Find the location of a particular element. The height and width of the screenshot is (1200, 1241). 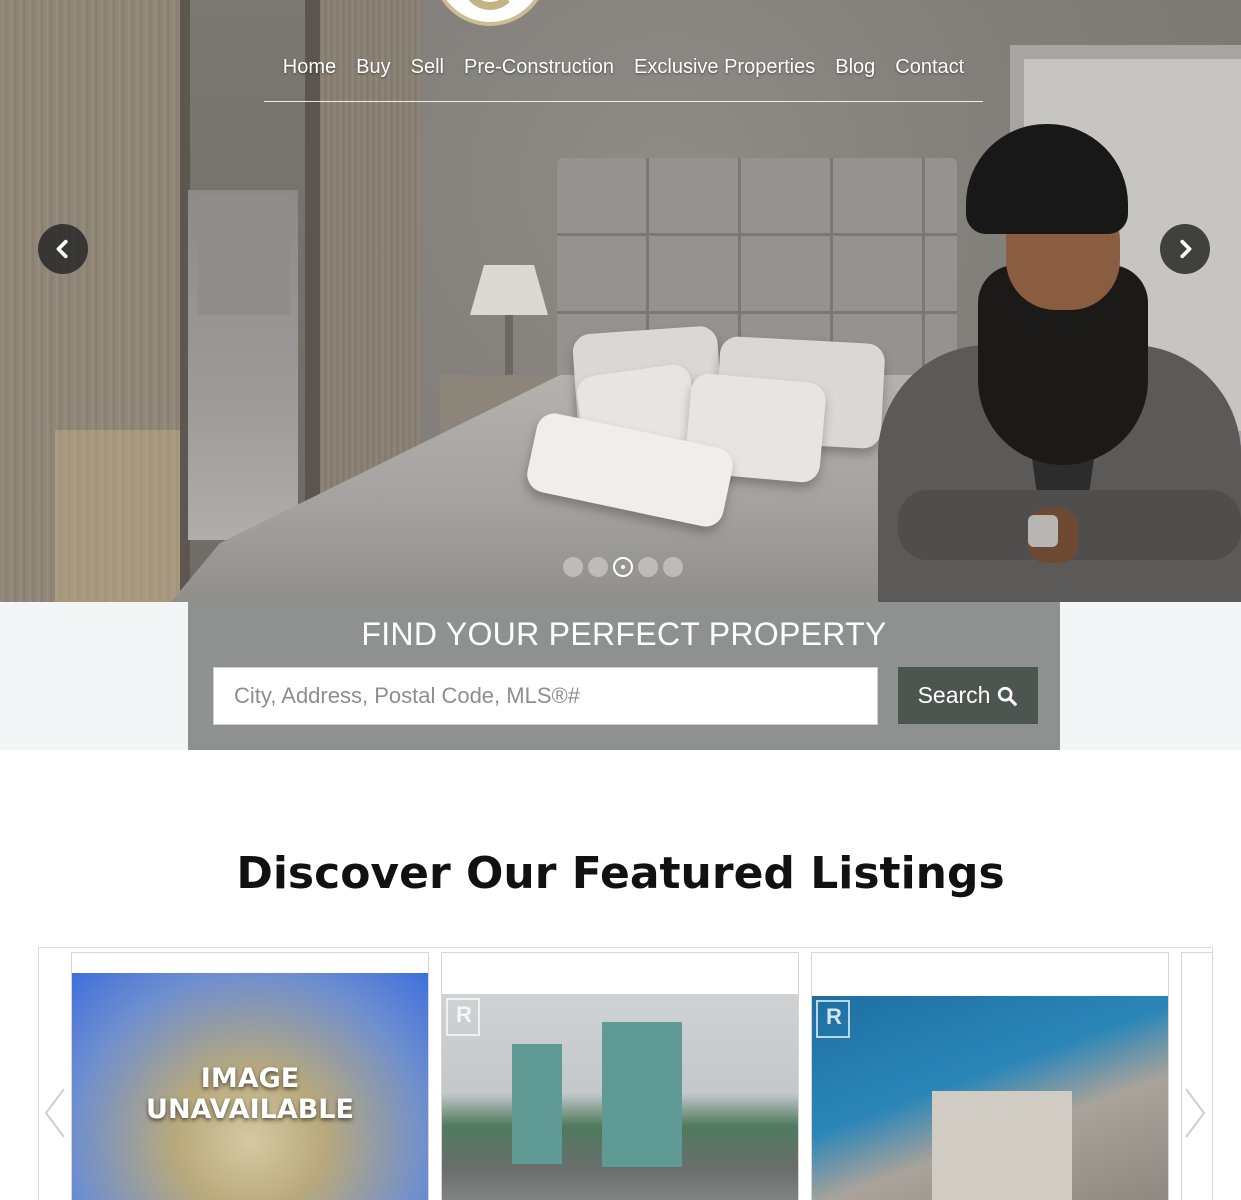

carousel-prev-icon is located at coordinates (55, 1113).